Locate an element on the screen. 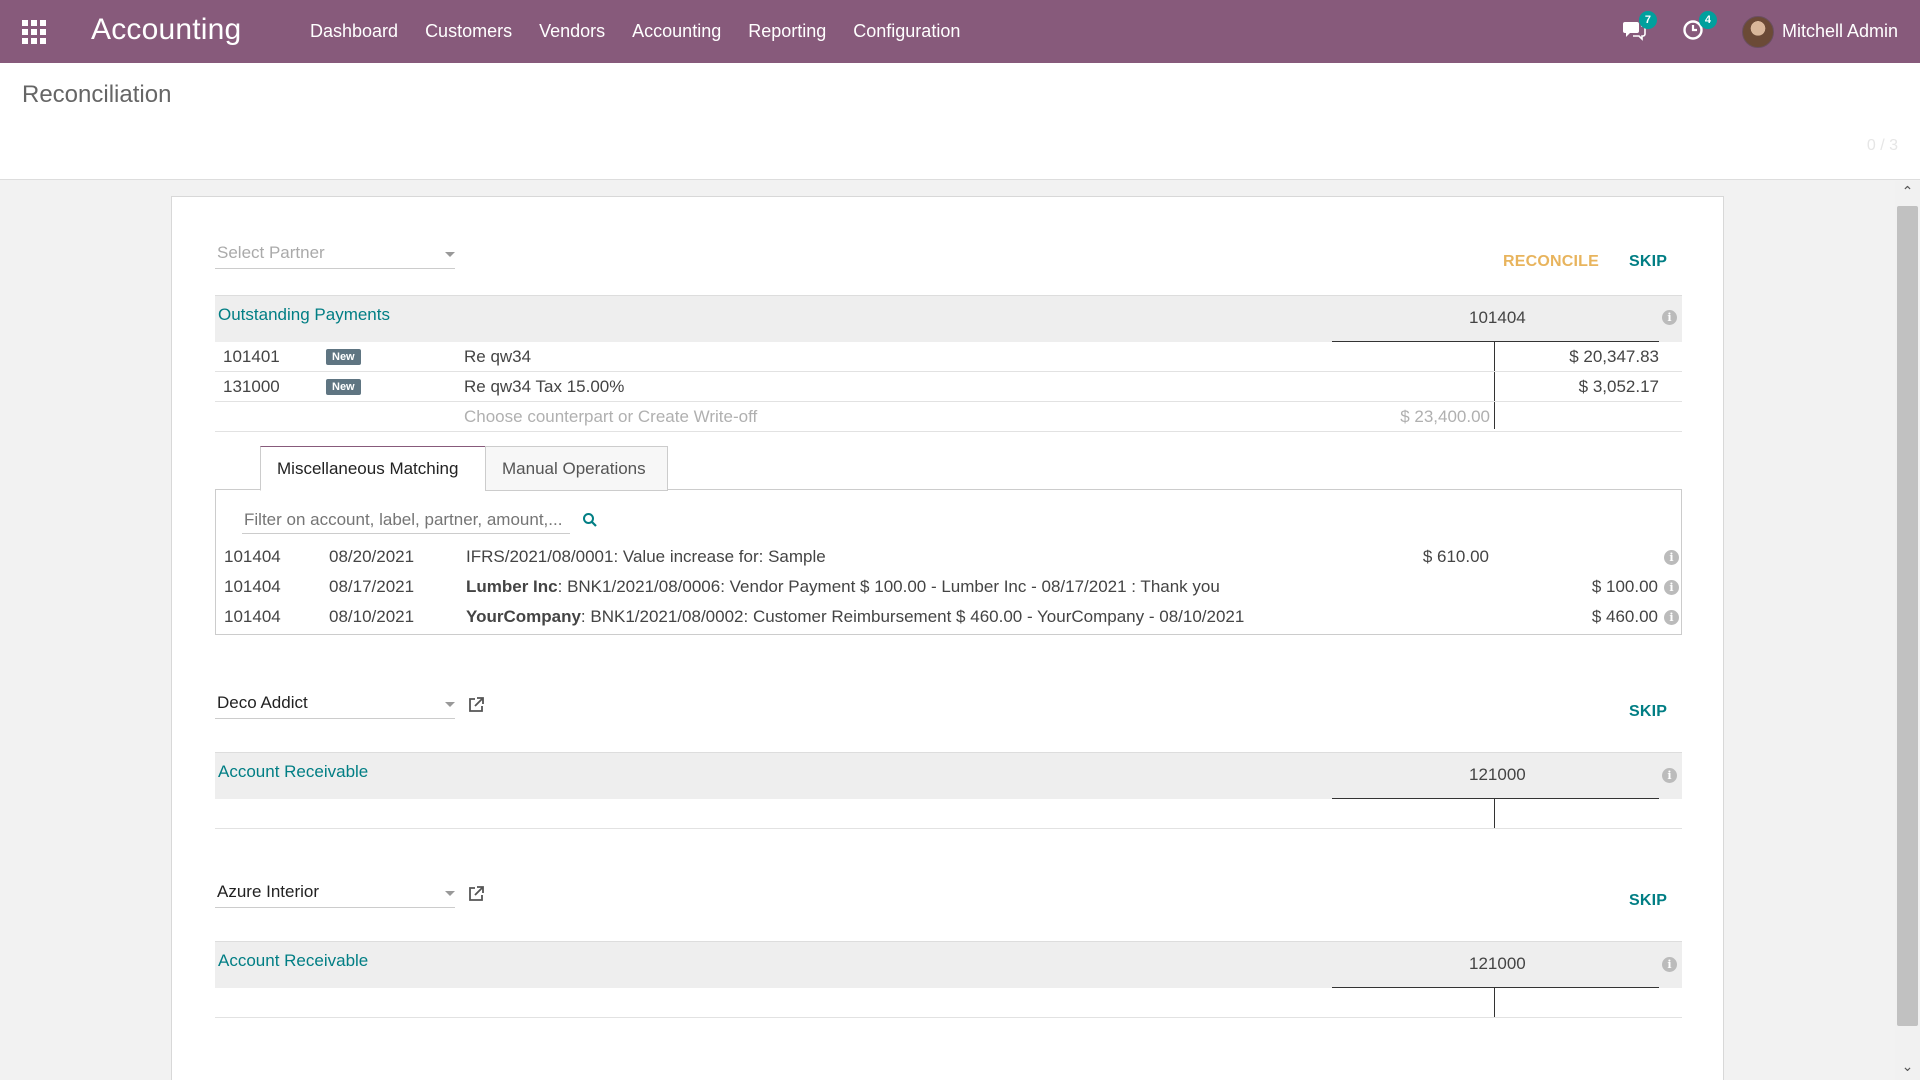 The height and width of the screenshot is (1080, 1920). match-date: 08/20/2021 is located at coordinates (372, 556).